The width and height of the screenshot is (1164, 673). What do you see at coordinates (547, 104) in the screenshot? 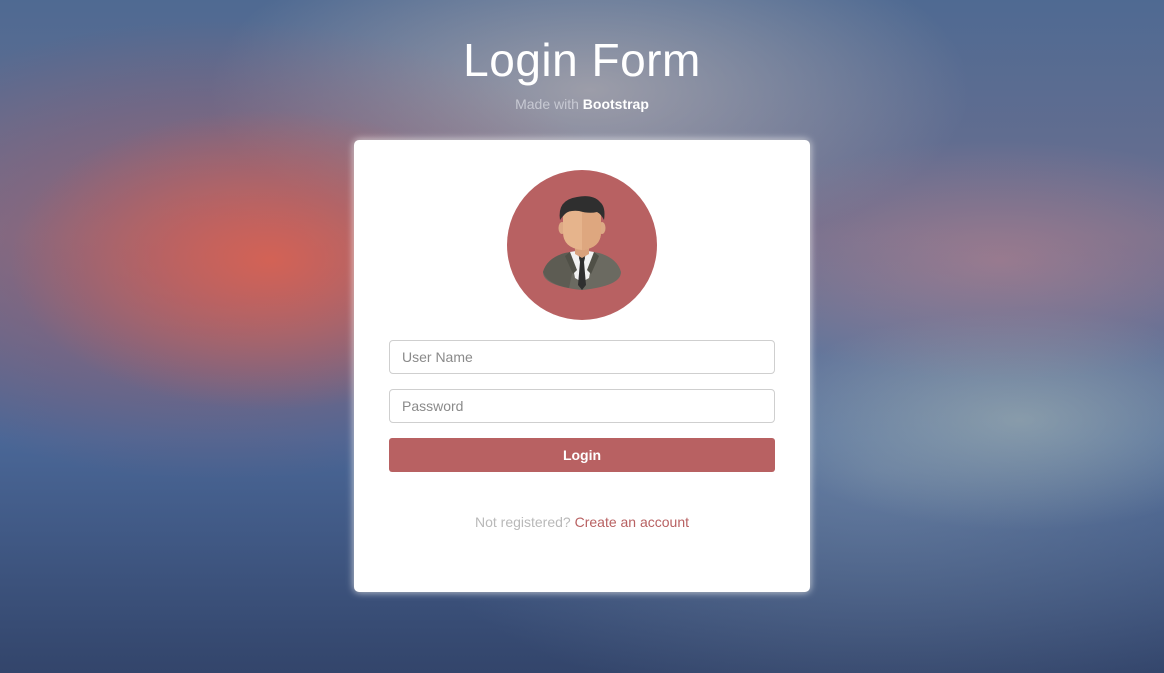
I see `subtitle-prefix: Made with` at bounding box center [547, 104].